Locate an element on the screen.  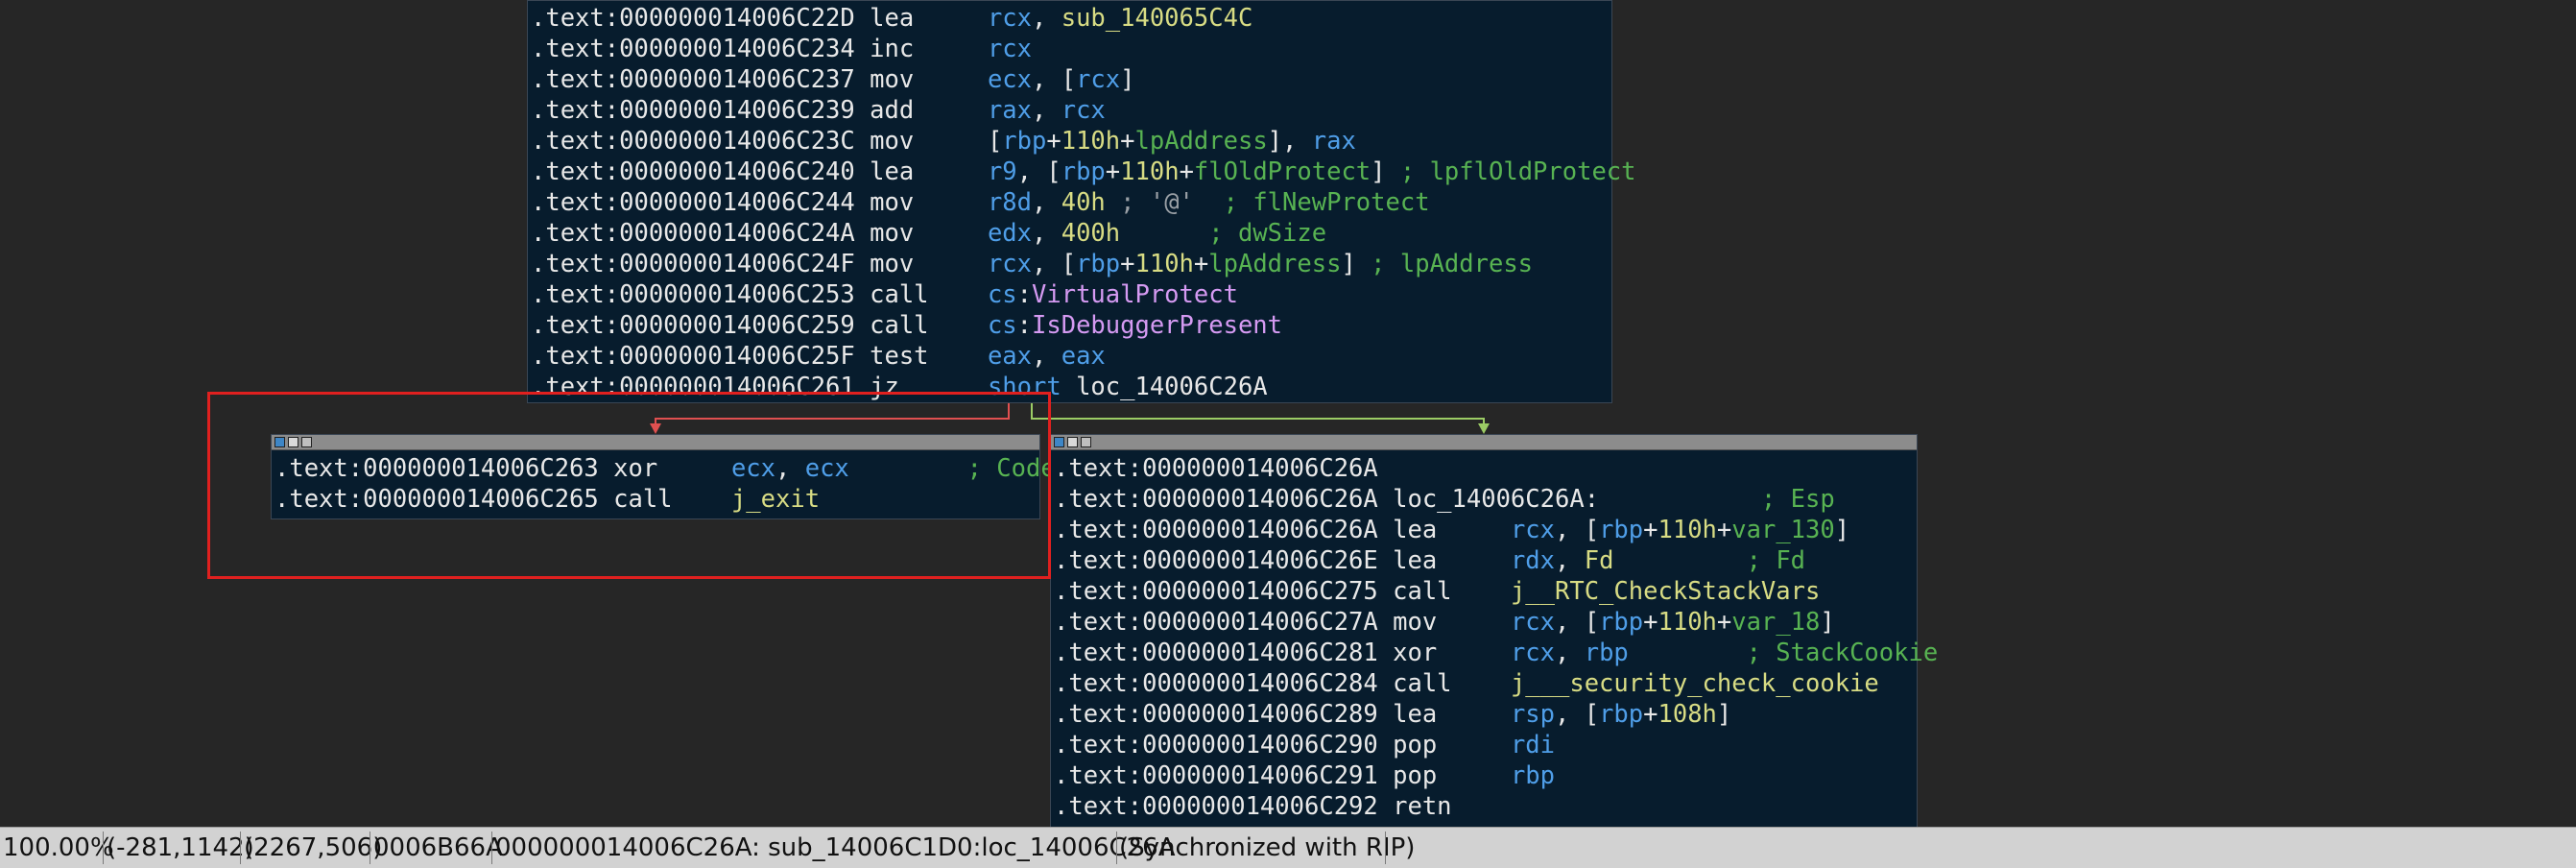
highlight-box is located at coordinates (629, 485).